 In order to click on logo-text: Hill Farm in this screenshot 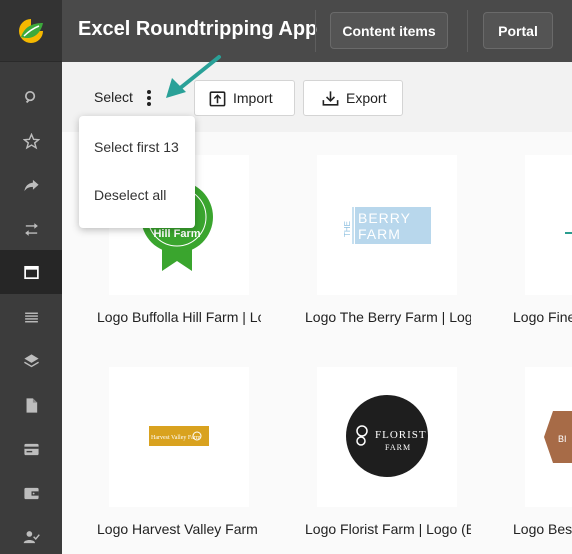, I will do `click(176, 234)`.